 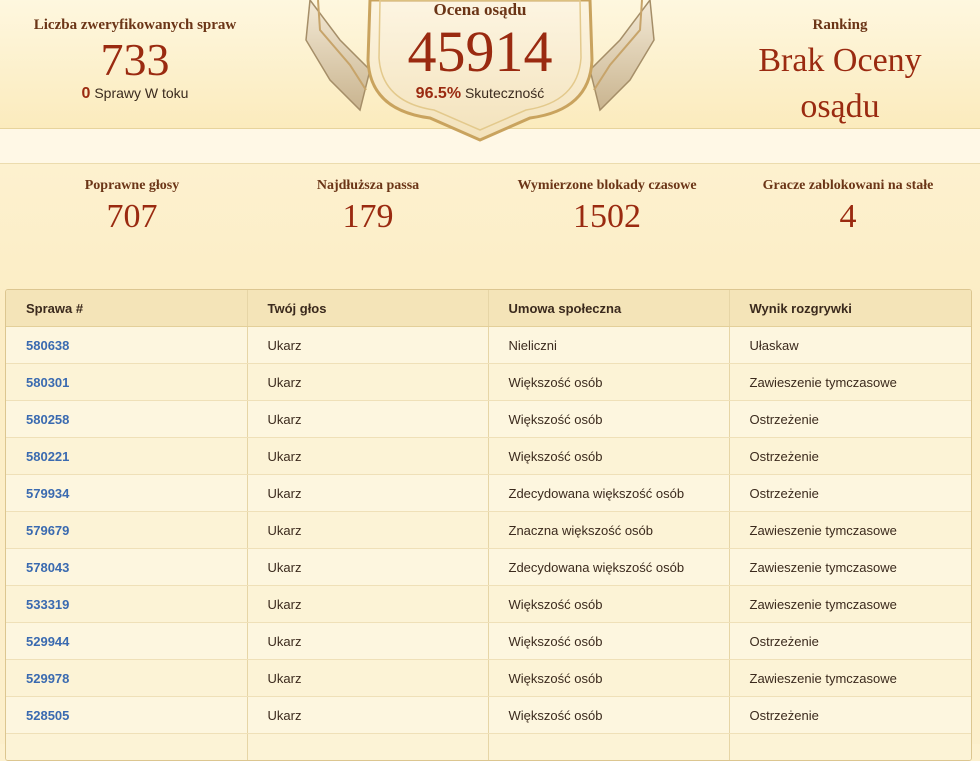 I want to click on column-header-social-agreement: Umowa społeczna, so click(x=608, y=308).